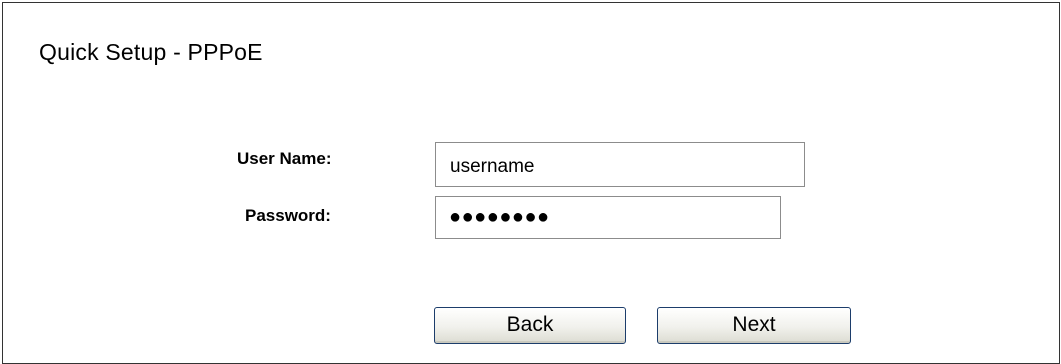 This screenshot has width=1061, height=364. What do you see at coordinates (620, 164) in the screenshot?
I see `username-input` at bounding box center [620, 164].